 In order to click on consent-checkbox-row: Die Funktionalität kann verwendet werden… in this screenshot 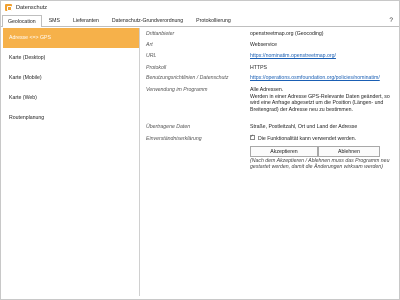, I will do `click(323, 138)`.